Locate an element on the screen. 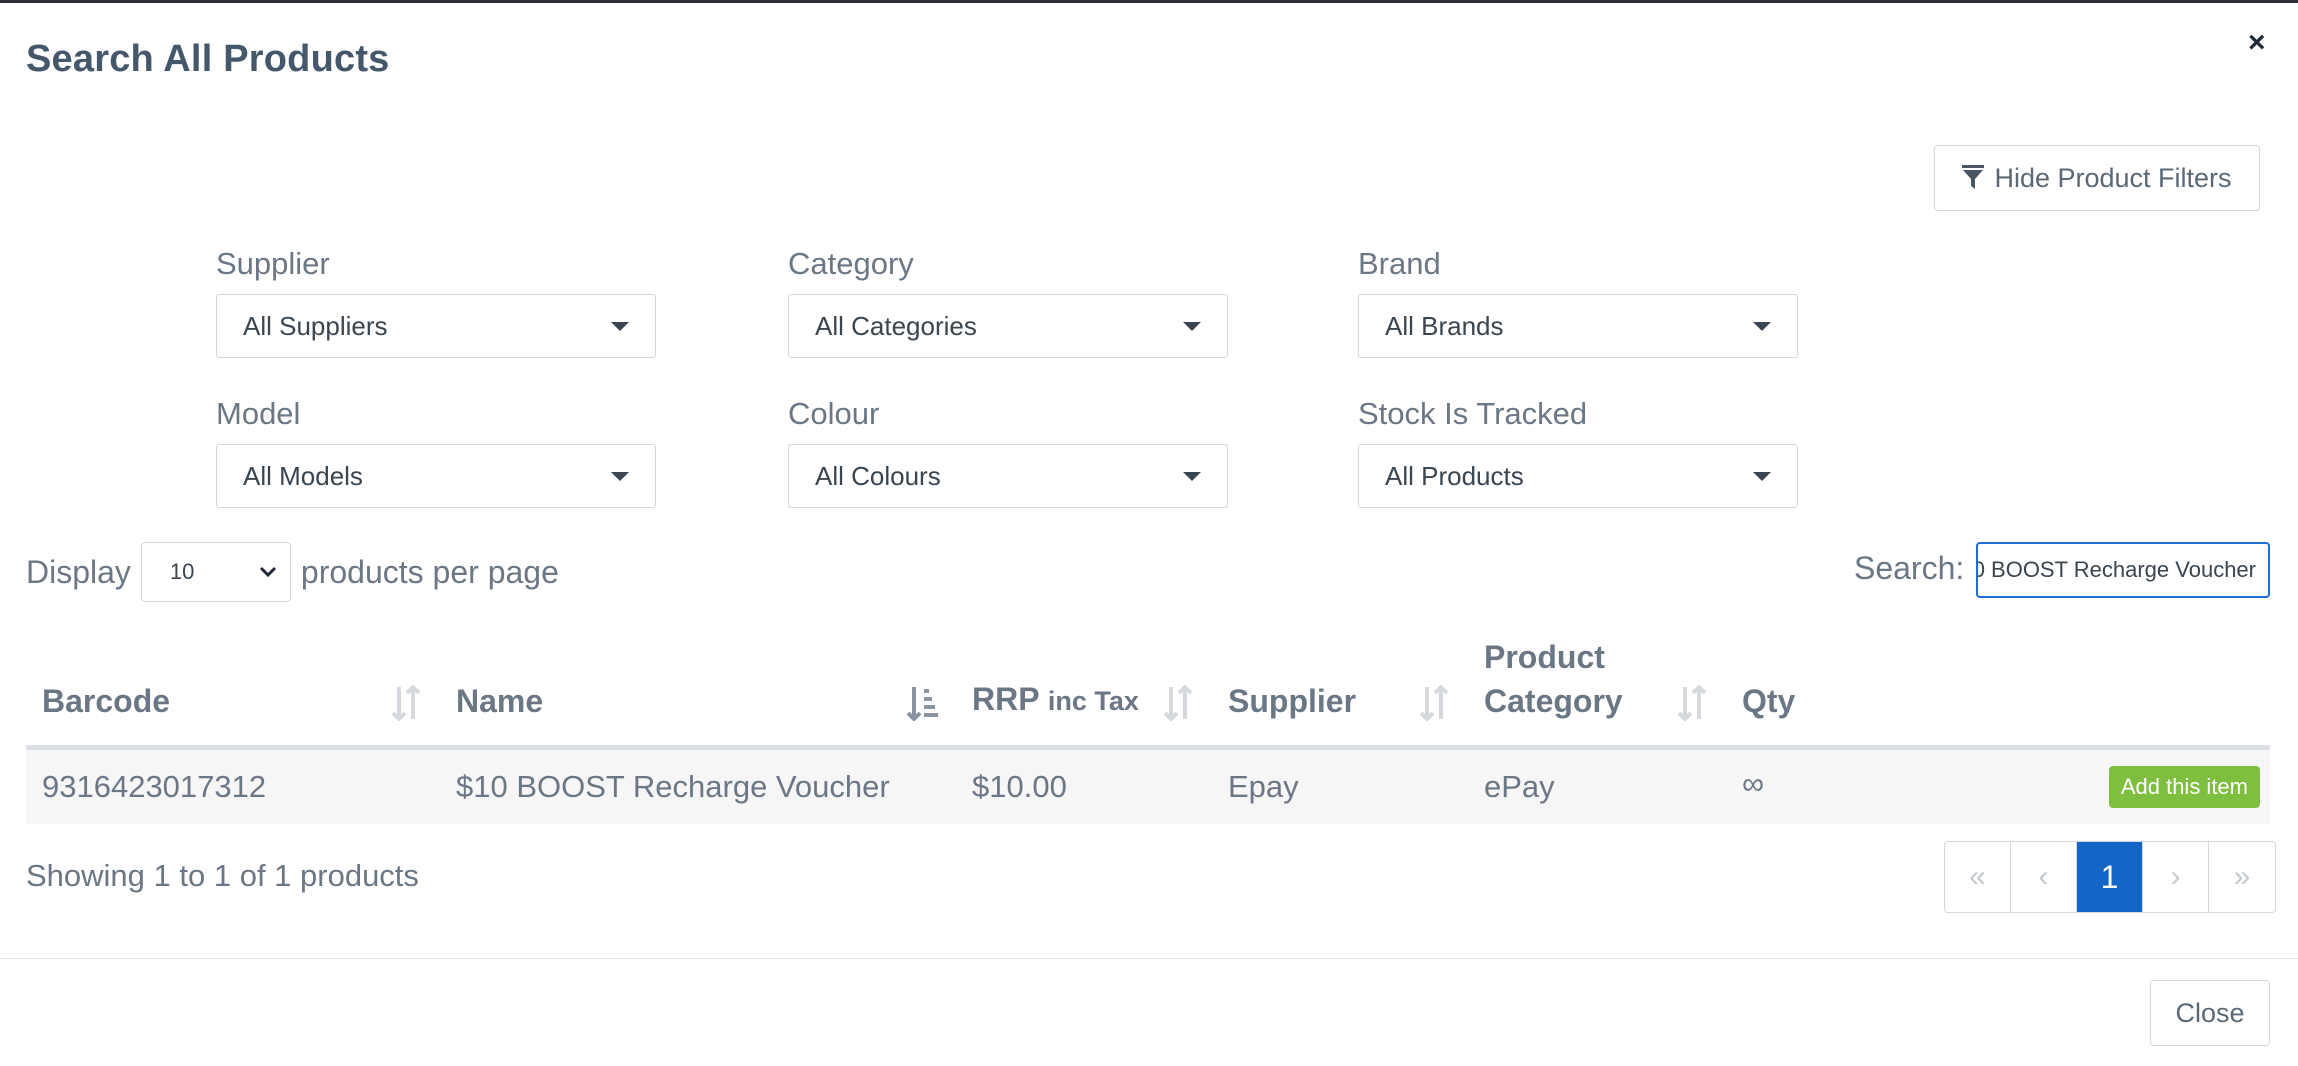 Image resolution: width=2298 pixels, height=1066 pixels. last-page-button: » is located at coordinates (2242, 877).